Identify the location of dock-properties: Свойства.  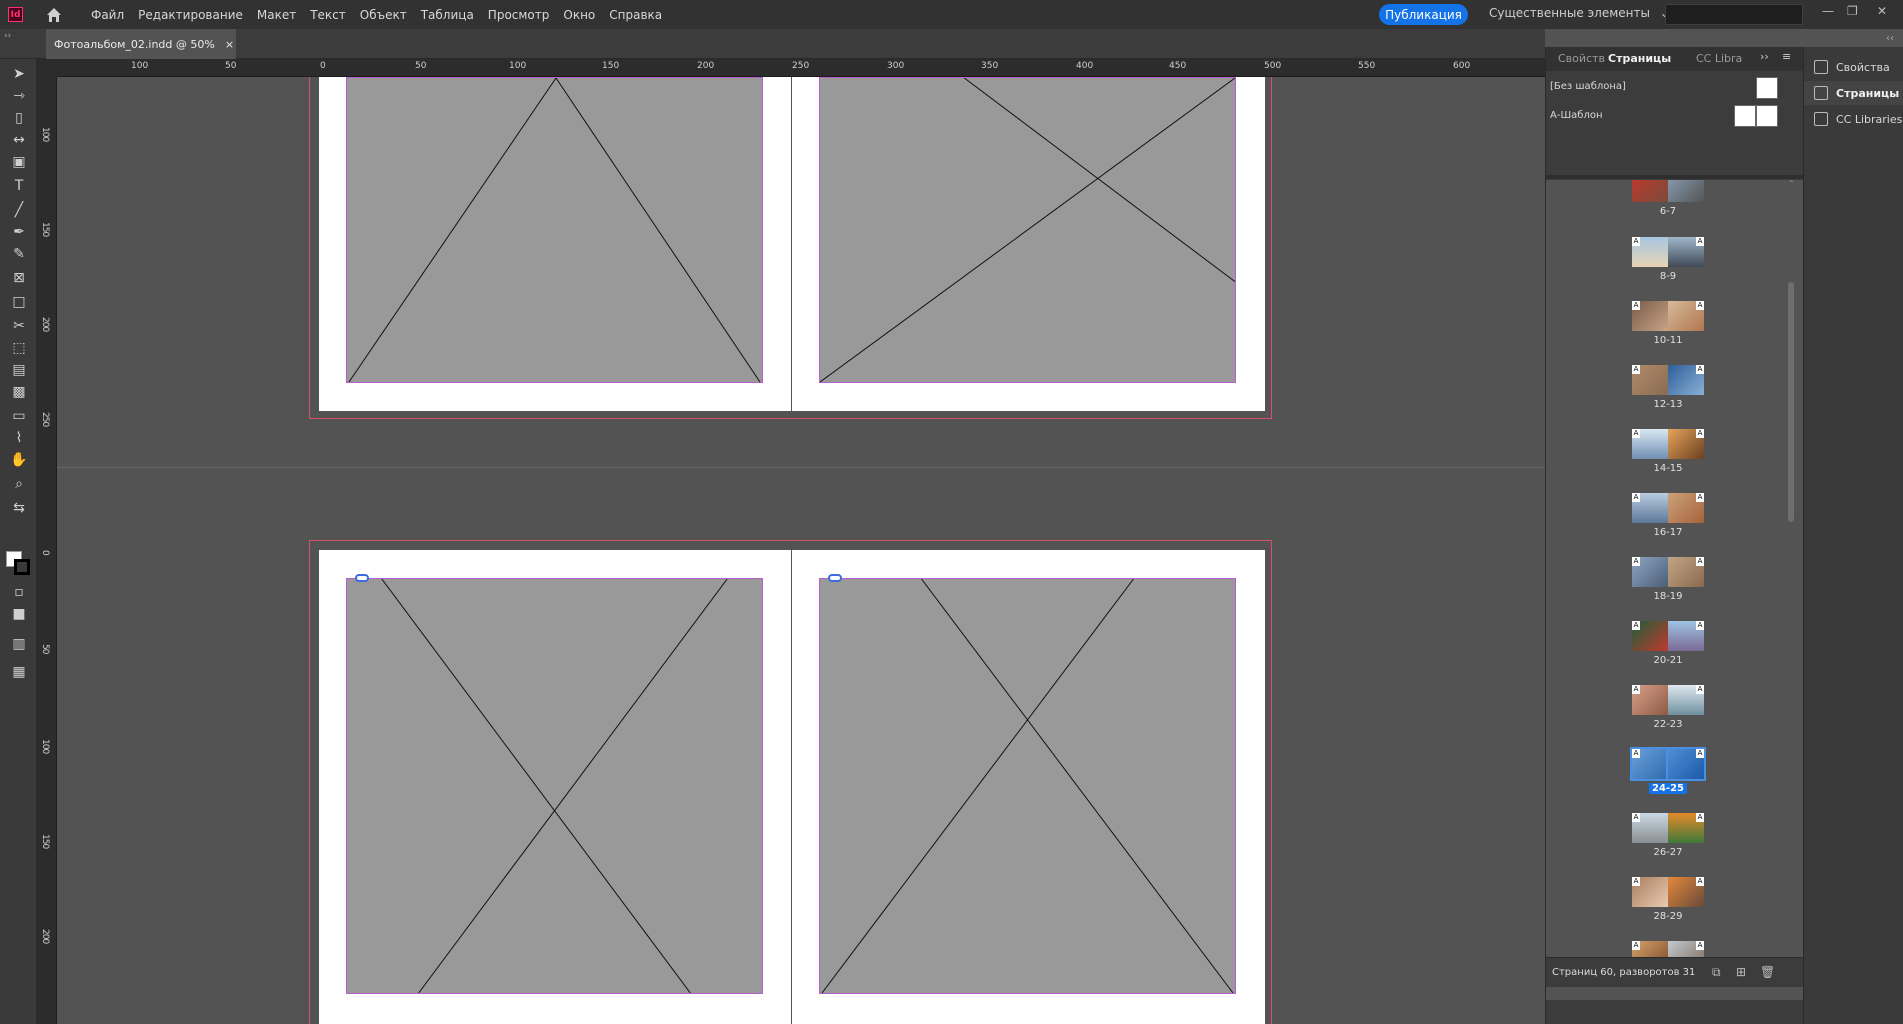
(1853, 67).